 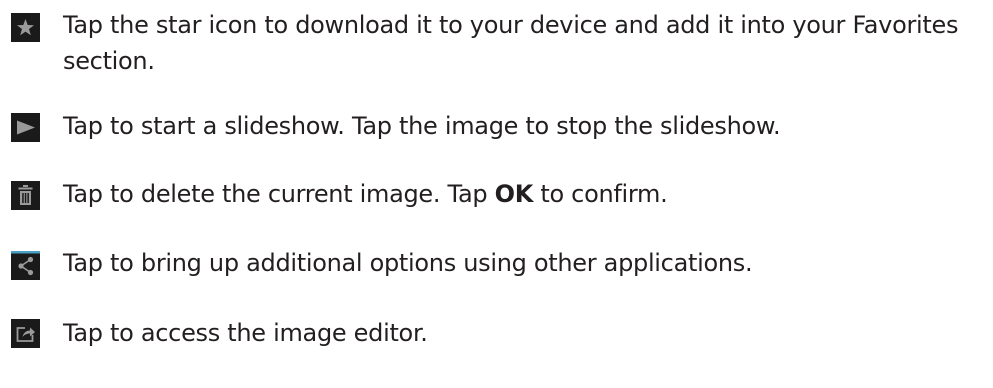 I want to click on share-icon, so click(x=25, y=265).